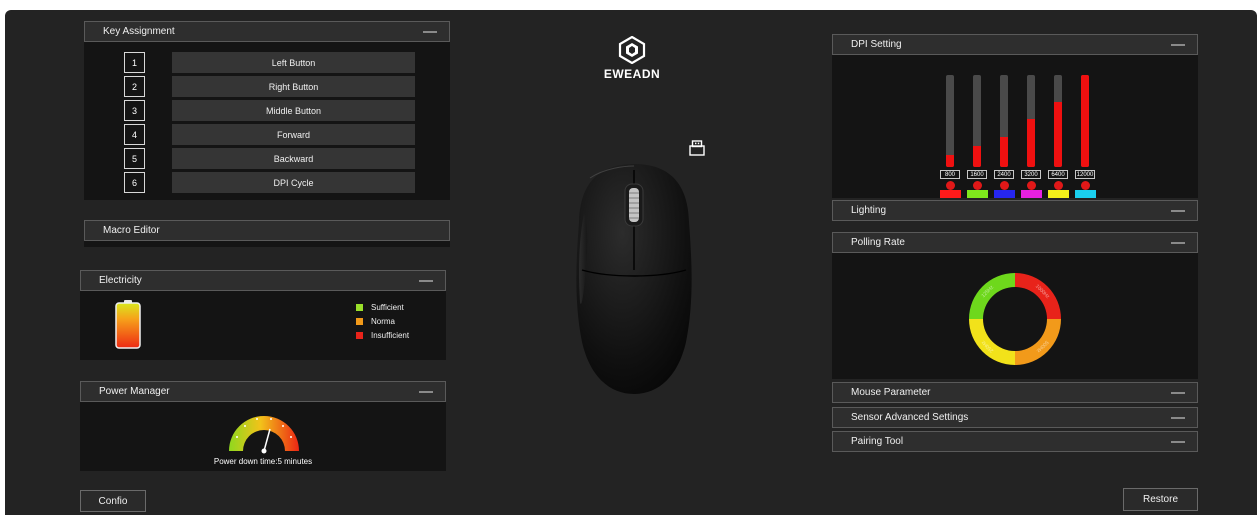  What do you see at coordinates (293, 110) in the screenshot?
I see `key-assign-button: Middle Button` at bounding box center [293, 110].